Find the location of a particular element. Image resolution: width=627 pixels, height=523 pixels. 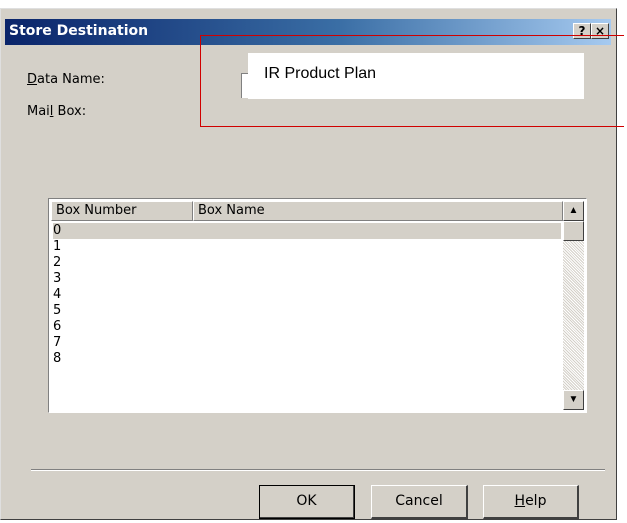

list-item: 3 is located at coordinates (307, 279).